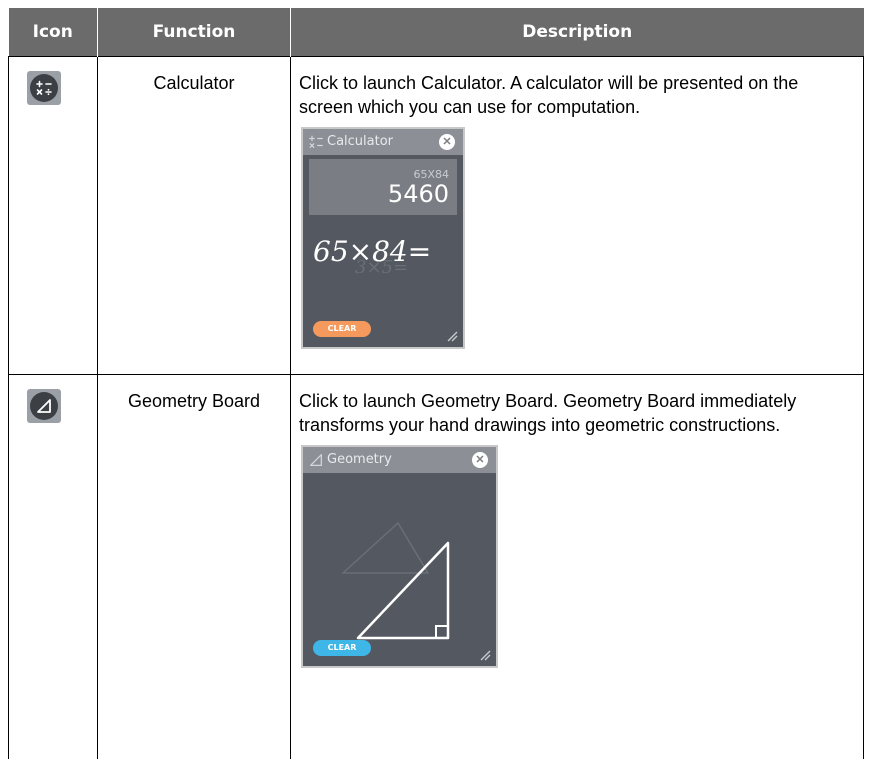  Describe the element at coordinates (53, 32) in the screenshot. I see `header-icon: Icon` at that location.